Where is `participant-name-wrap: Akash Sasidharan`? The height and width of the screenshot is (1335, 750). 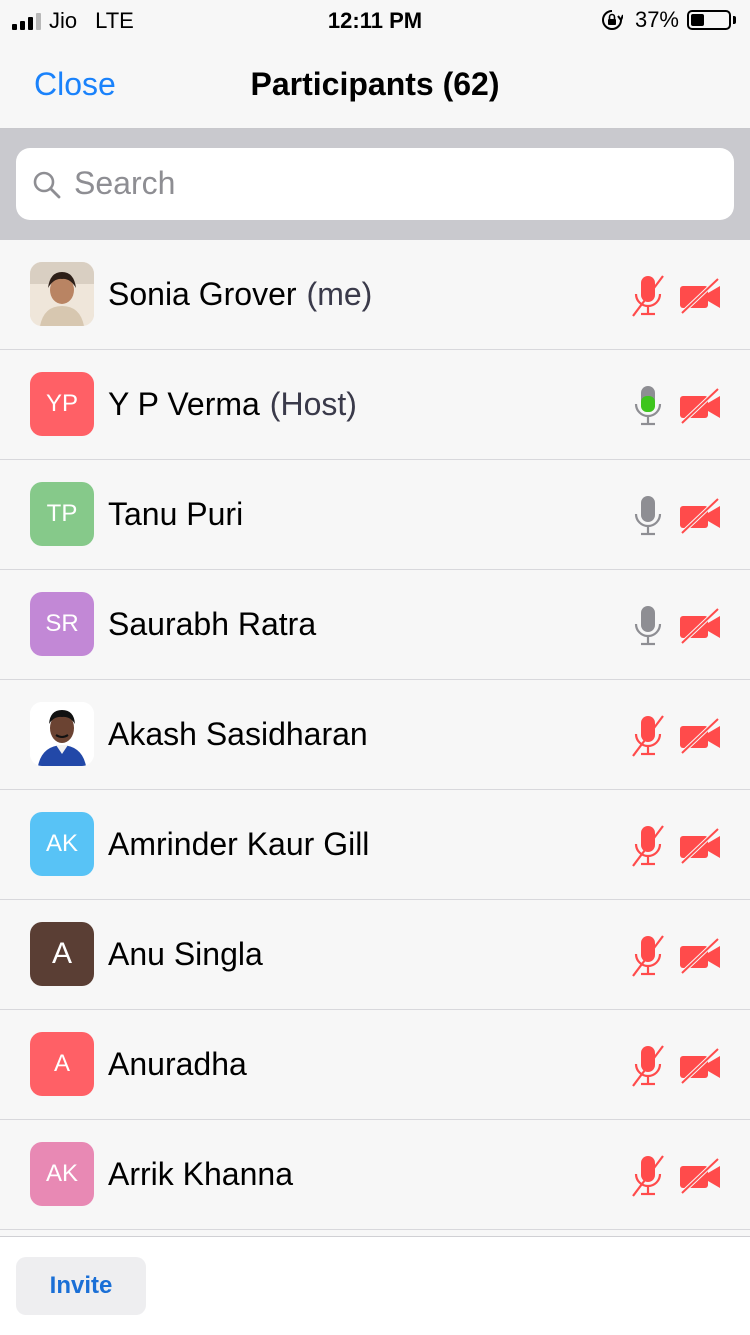
participant-name-wrap: Akash Sasidharan is located at coordinates (238, 734).